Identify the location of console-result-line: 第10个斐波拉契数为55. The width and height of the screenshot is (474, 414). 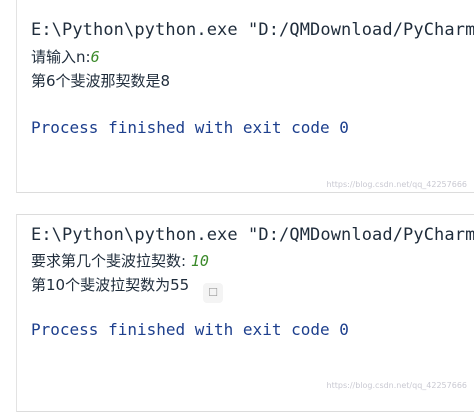
(110, 285).